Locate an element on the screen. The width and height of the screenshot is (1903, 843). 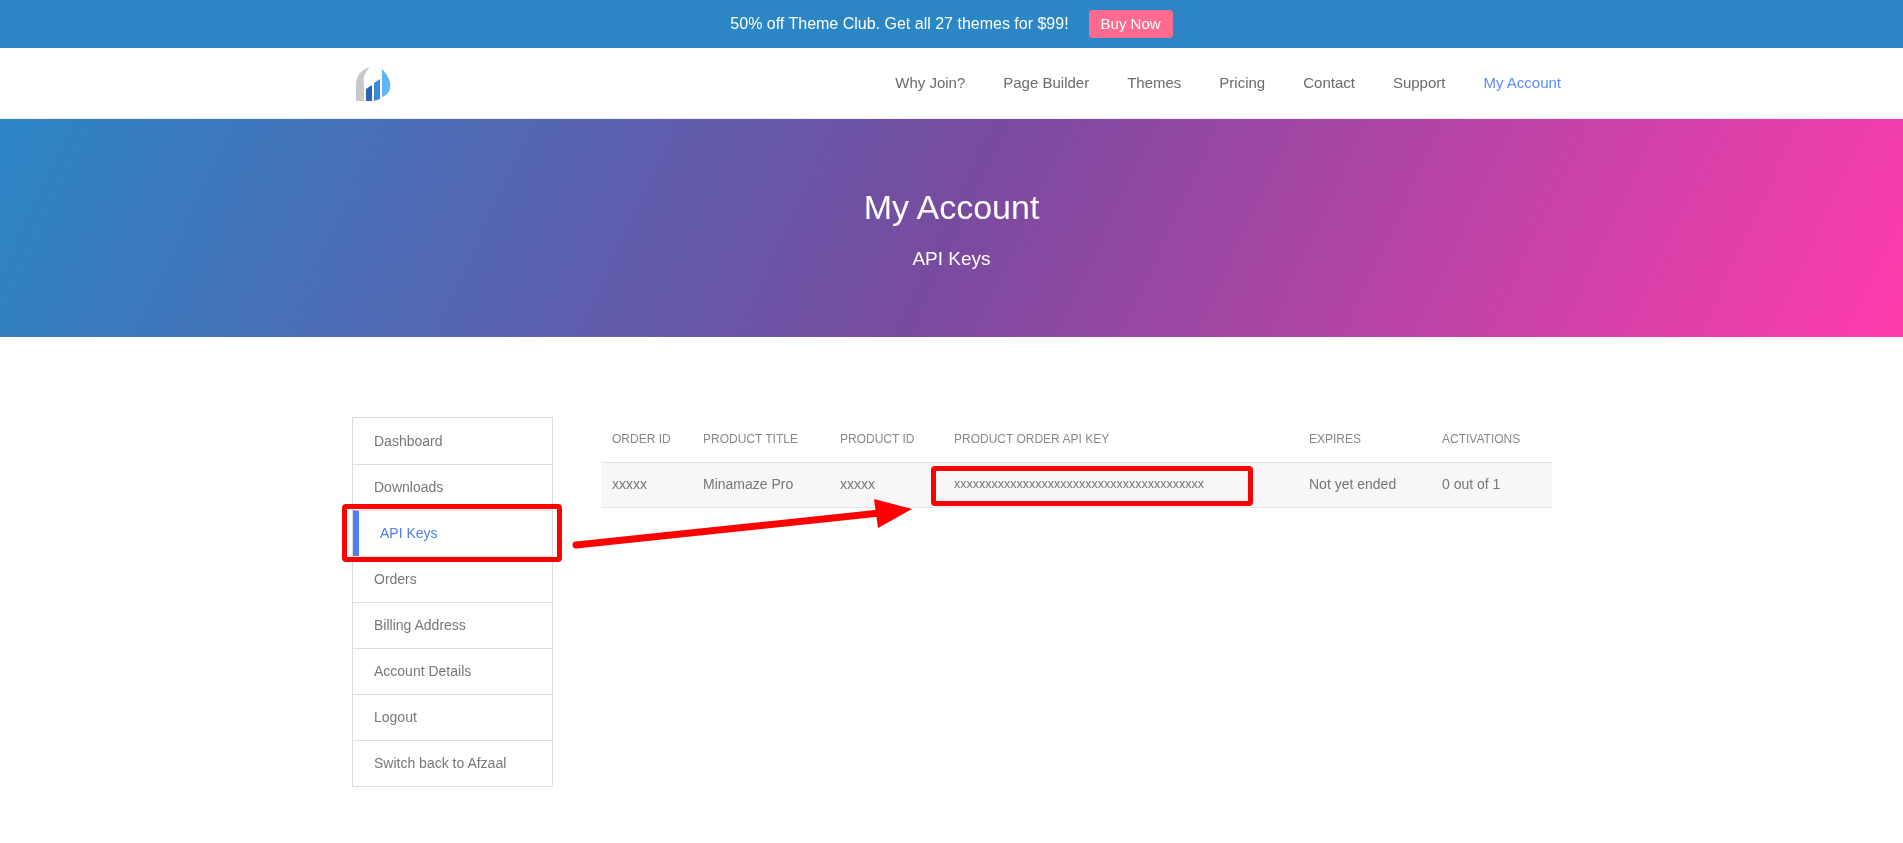
nav-link: Contact is located at coordinates (1329, 83).